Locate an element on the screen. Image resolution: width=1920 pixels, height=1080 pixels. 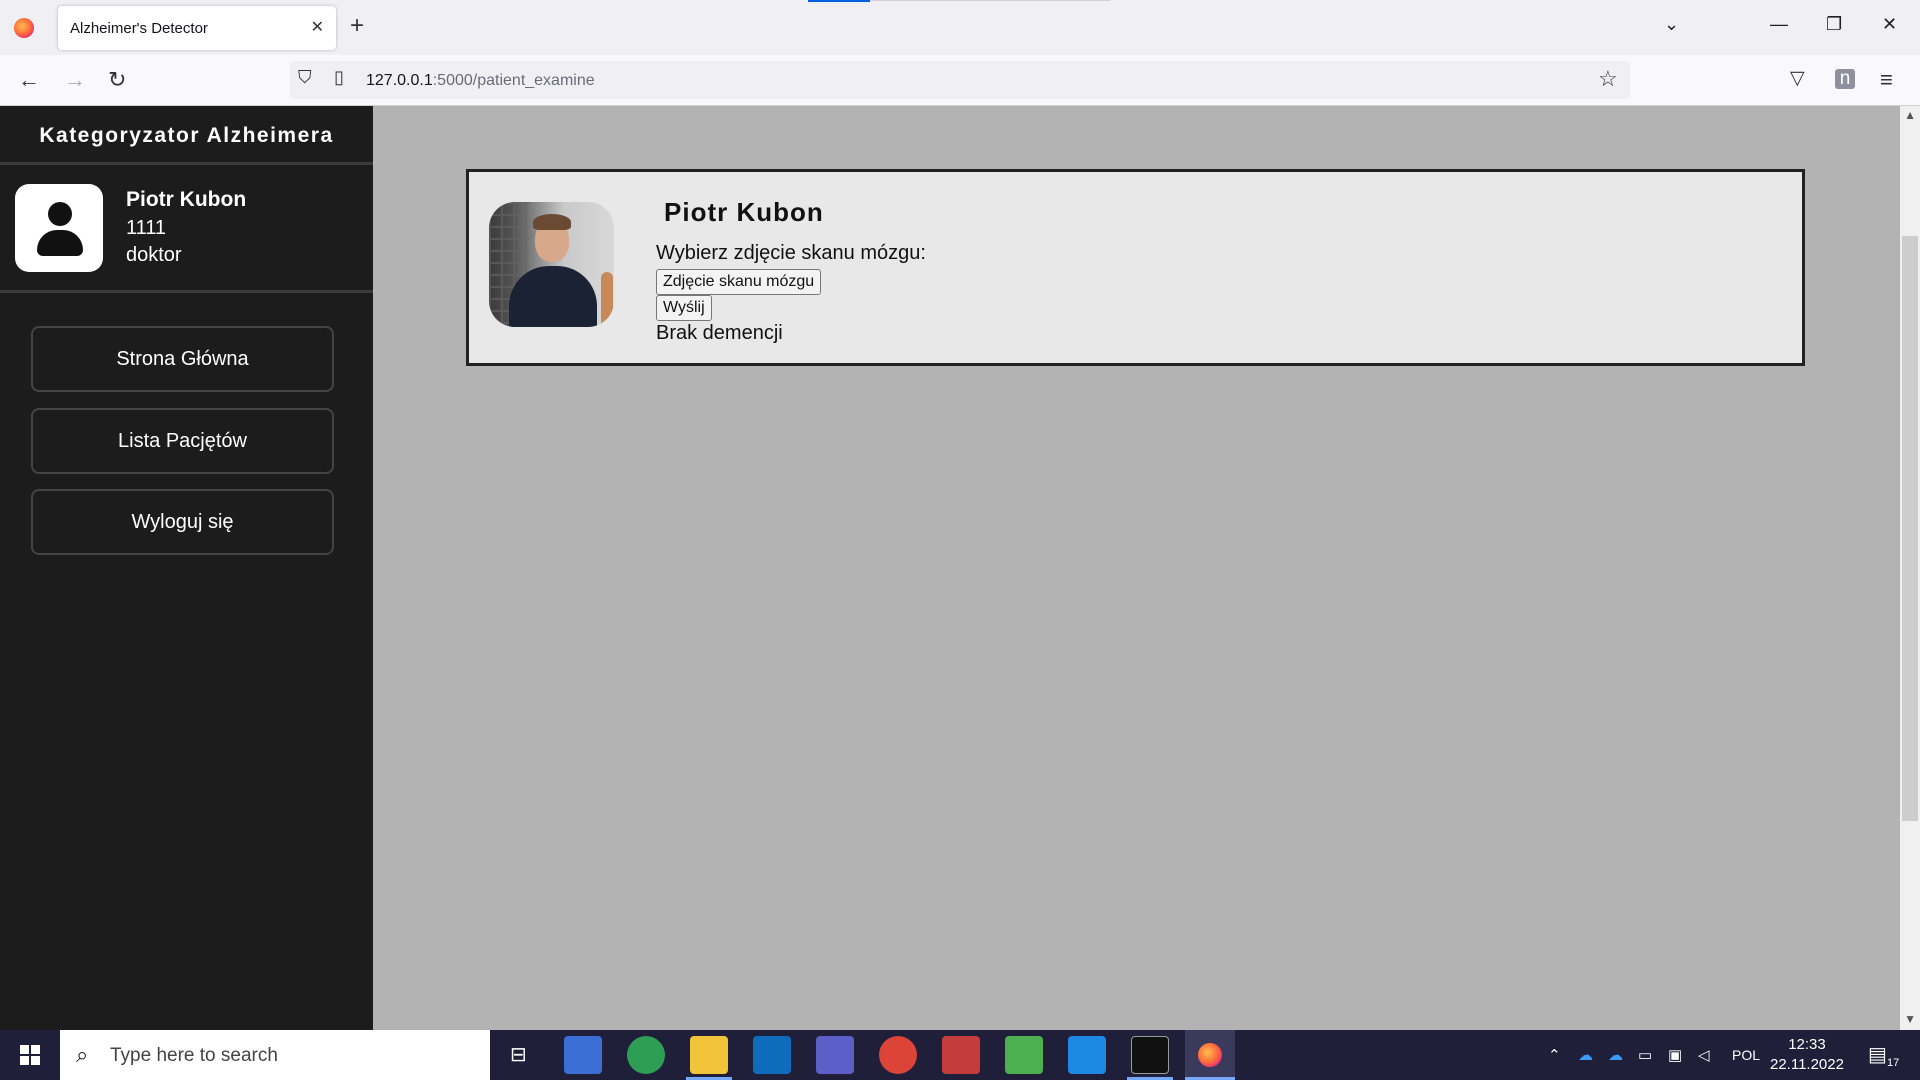
firefox-taskbar-button is located at coordinates (1210, 1055).